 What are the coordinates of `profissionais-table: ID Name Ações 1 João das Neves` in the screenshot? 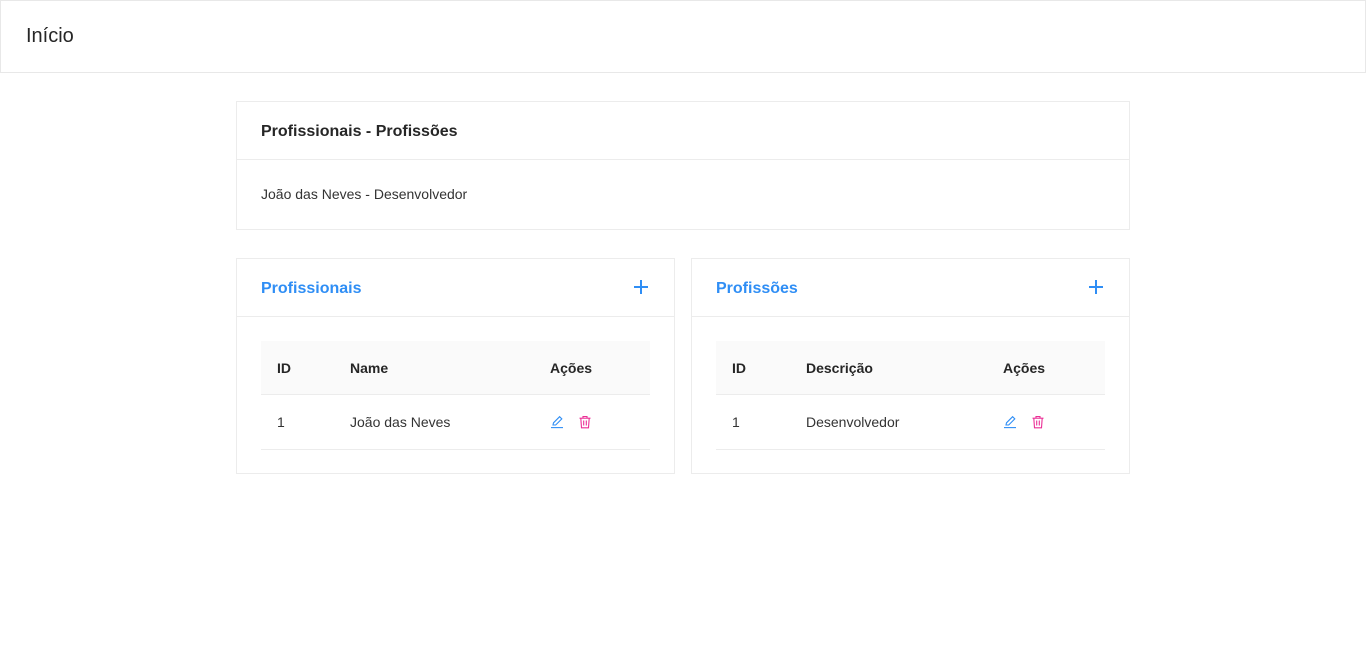 It's located at (455, 395).